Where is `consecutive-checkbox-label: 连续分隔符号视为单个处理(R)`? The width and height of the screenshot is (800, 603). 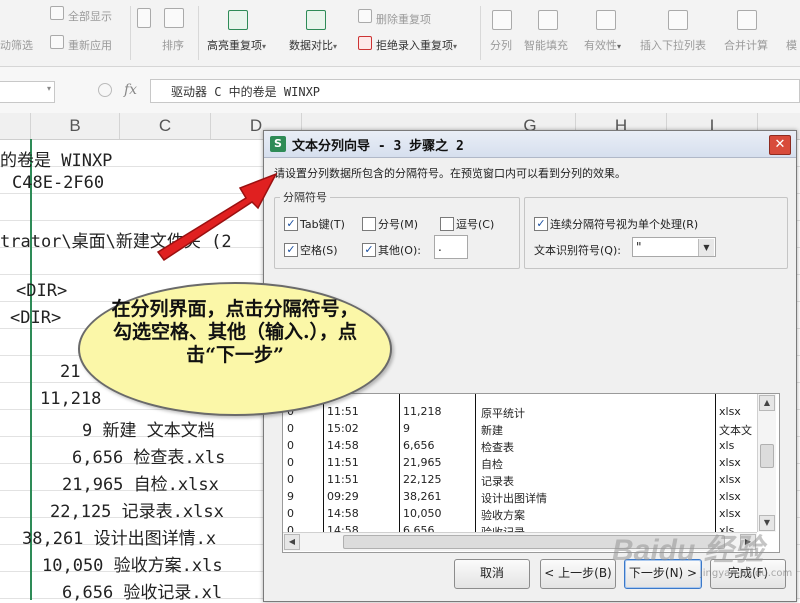
consecutive-checkbox-label: 连续分隔符号视为单个处理(R) is located at coordinates (624, 224).